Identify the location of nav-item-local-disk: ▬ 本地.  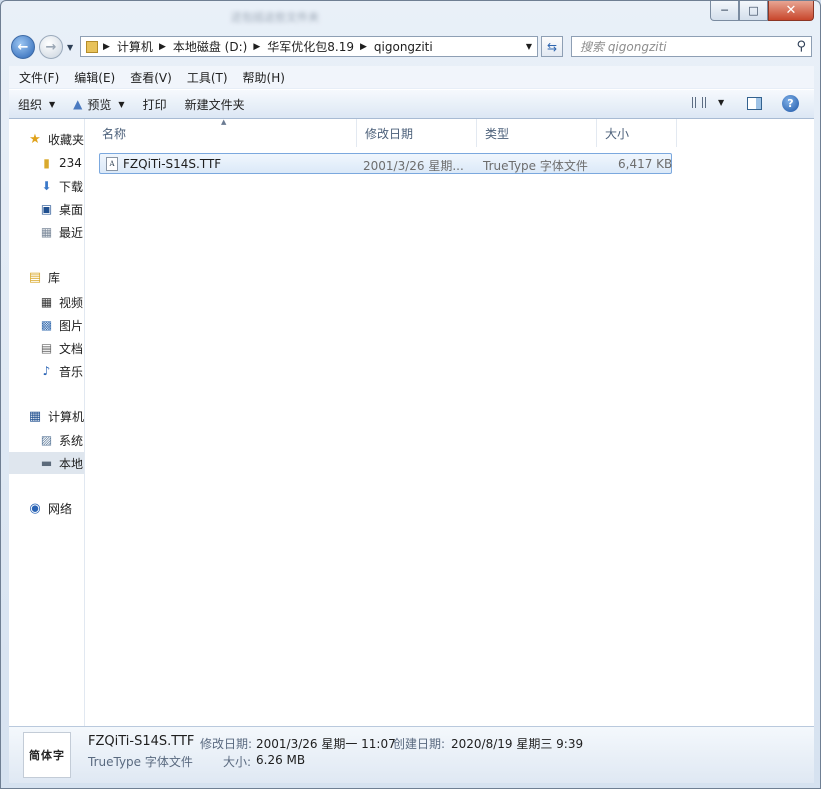
(46, 463).